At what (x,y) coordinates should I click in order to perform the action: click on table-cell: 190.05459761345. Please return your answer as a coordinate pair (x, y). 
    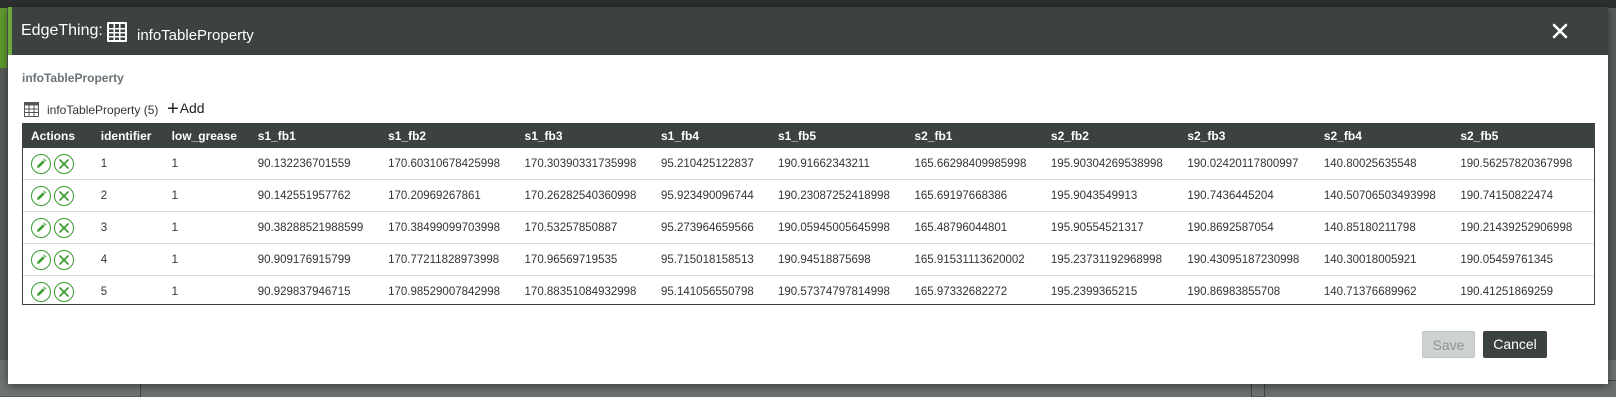
    Looking at the image, I should click on (1523, 259).